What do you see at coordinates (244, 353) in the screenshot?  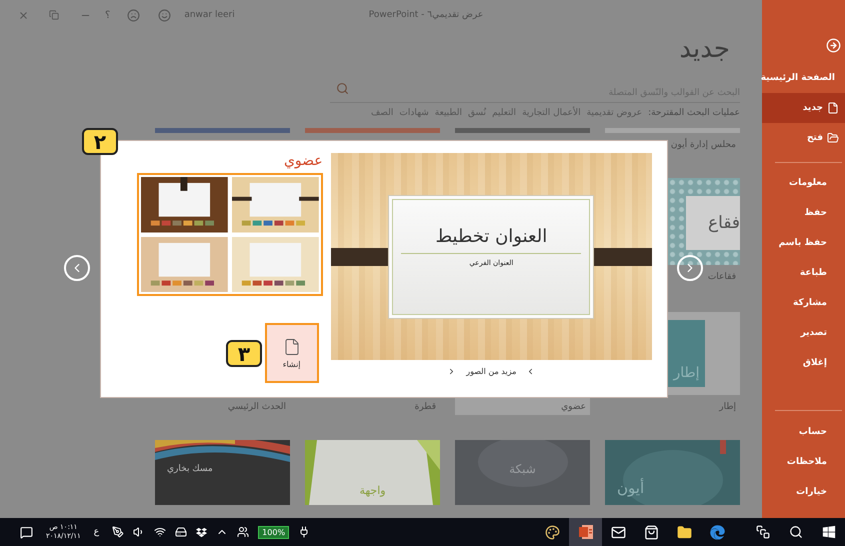 I see `callout-number: ٣` at bounding box center [244, 353].